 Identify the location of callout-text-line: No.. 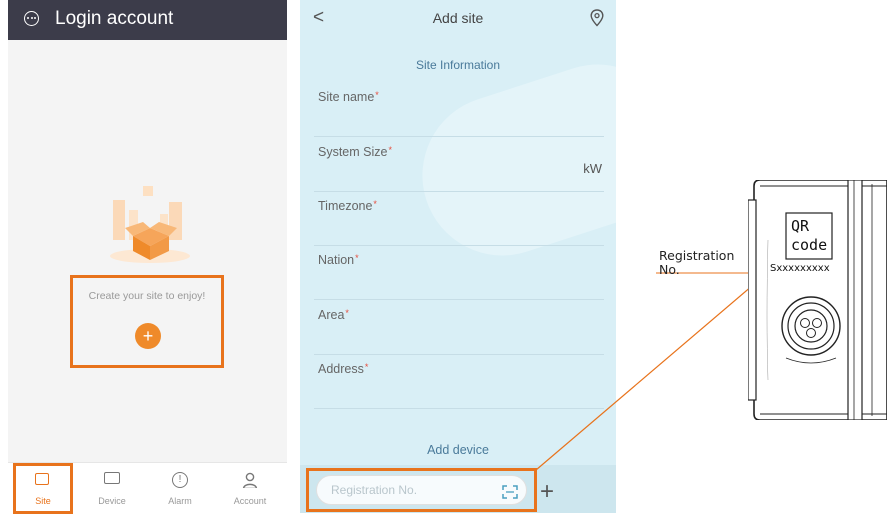
(669, 269).